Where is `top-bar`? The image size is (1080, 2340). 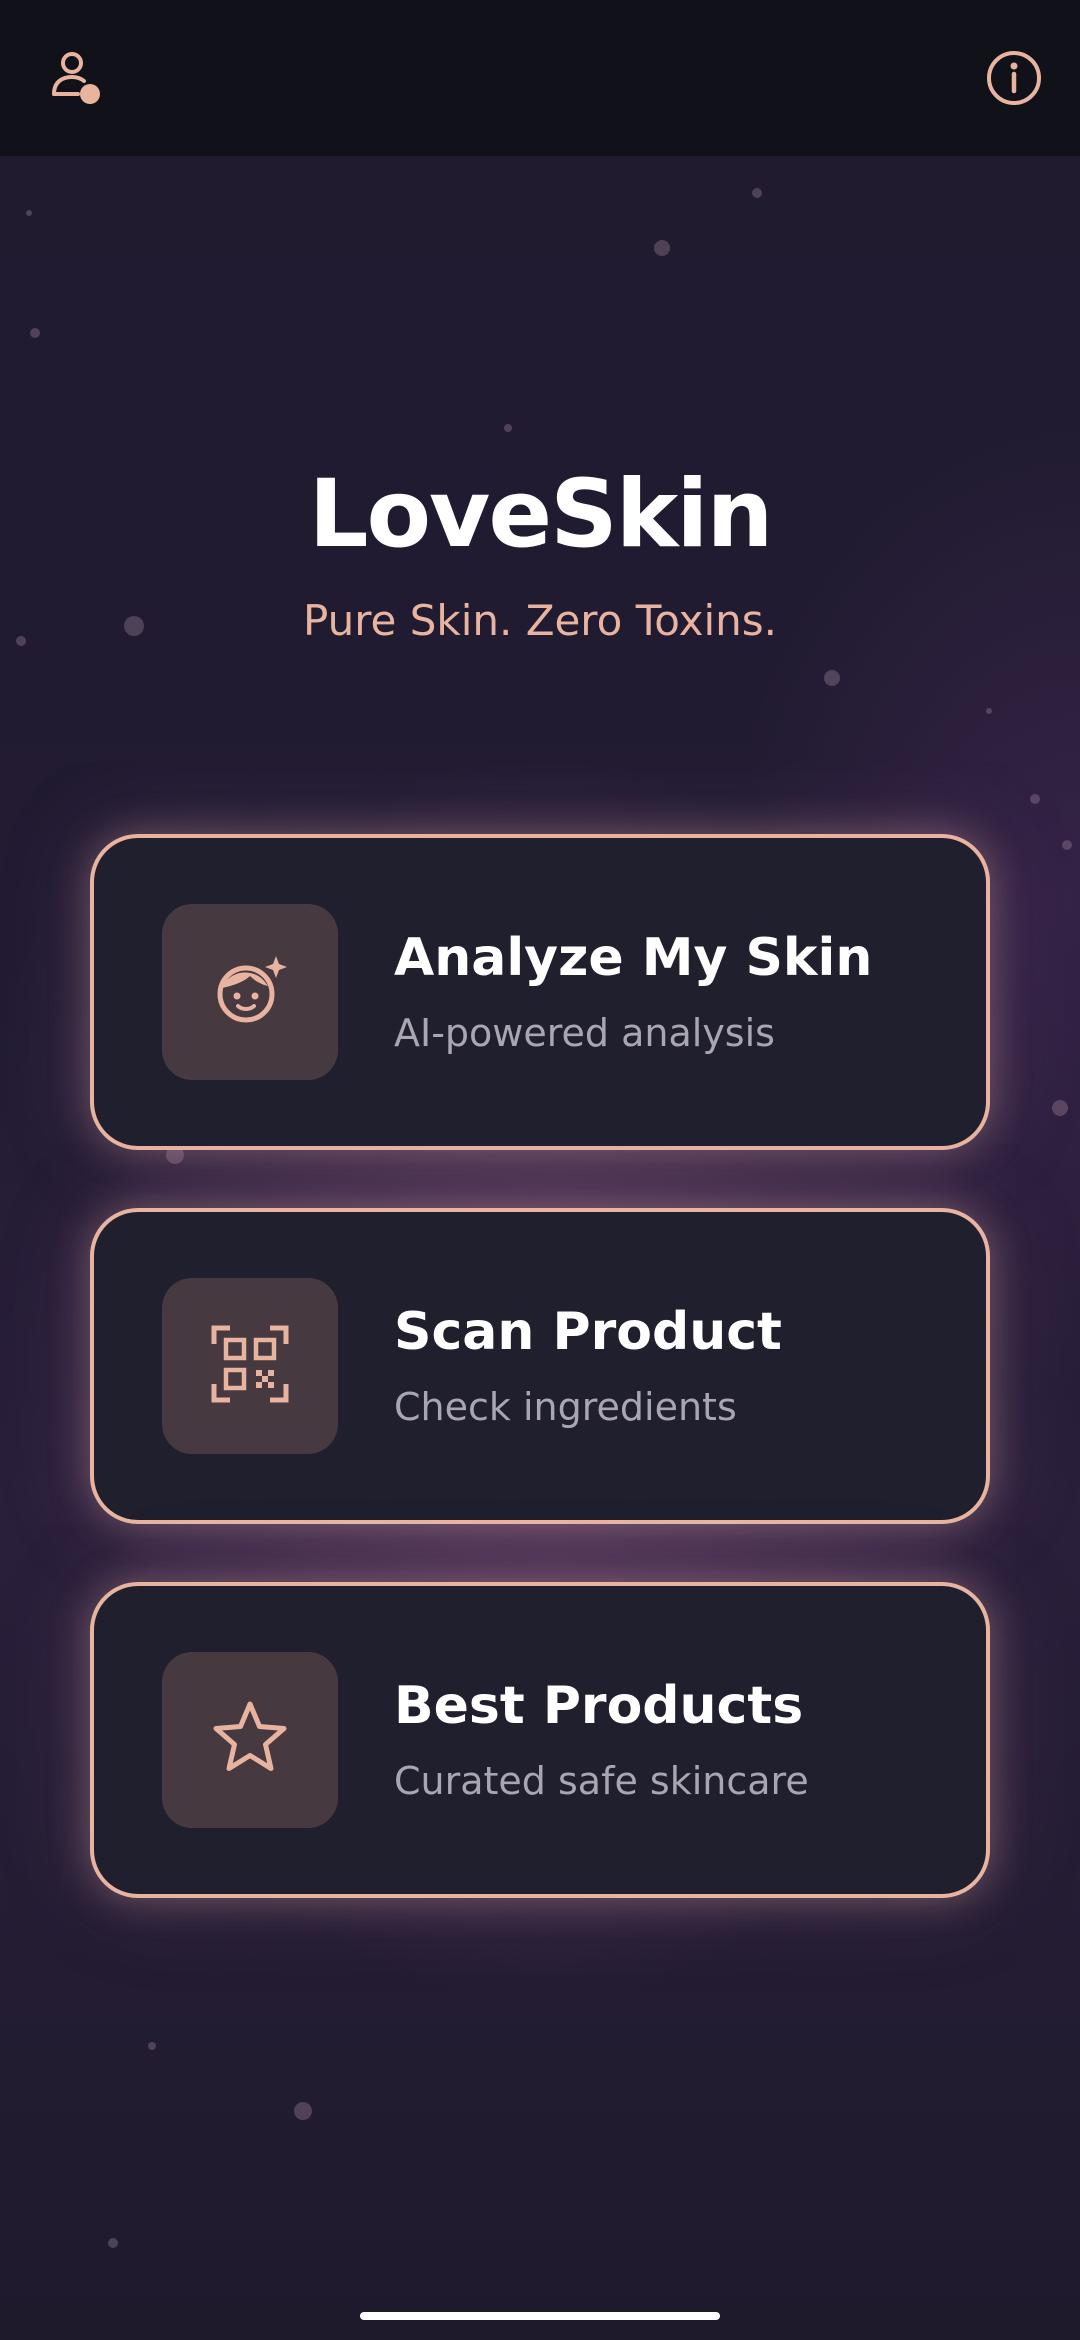 top-bar is located at coordinates (540, 78).